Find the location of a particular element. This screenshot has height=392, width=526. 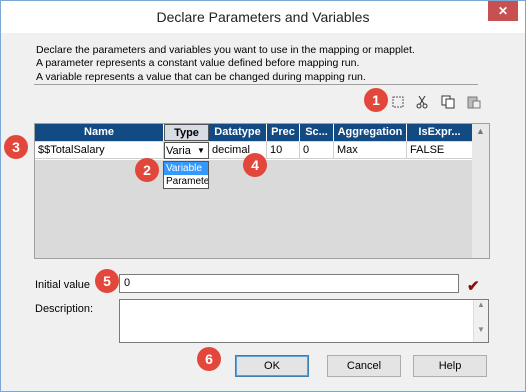

initial-value-input: 0 is located at coordinates (289, 283).